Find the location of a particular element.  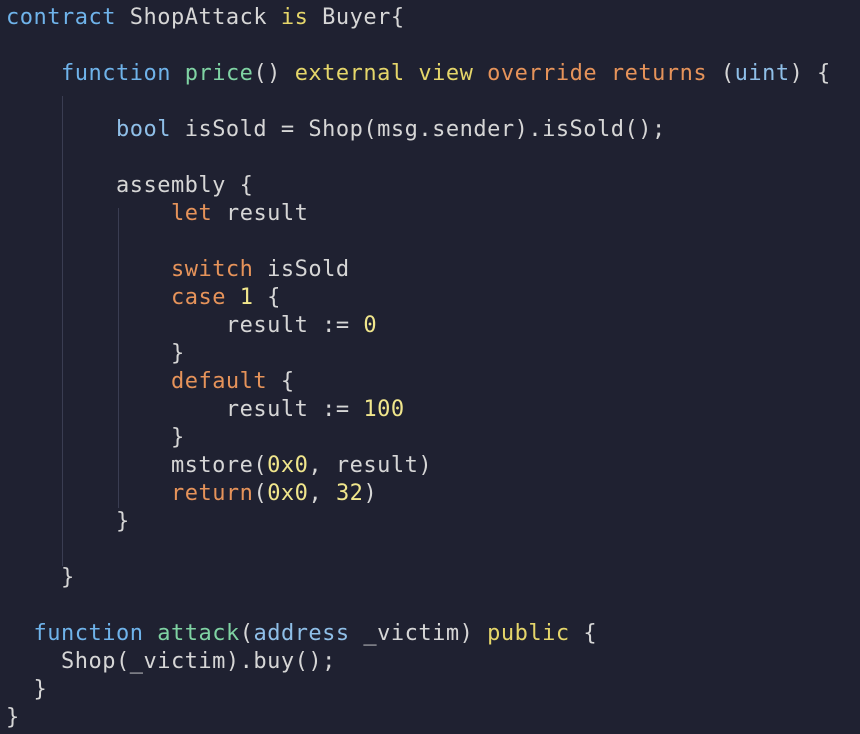

code-token: public is located at coordinates (528, 633).